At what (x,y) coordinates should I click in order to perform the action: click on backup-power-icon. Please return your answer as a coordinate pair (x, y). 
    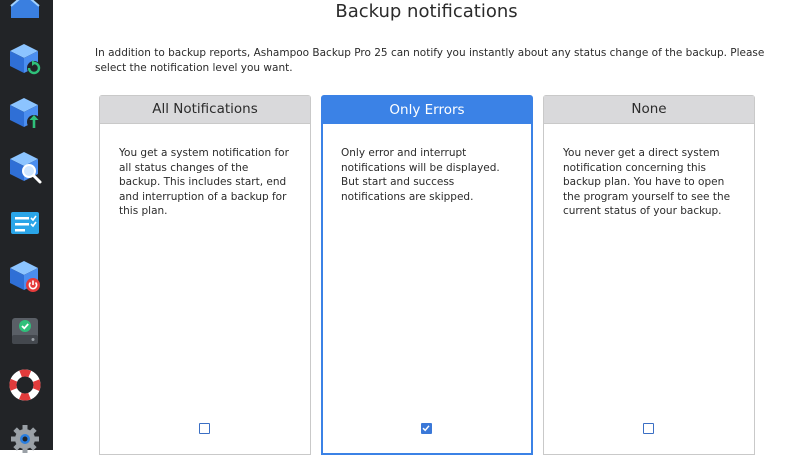
    Looking at the image, I should click on (25, 276).